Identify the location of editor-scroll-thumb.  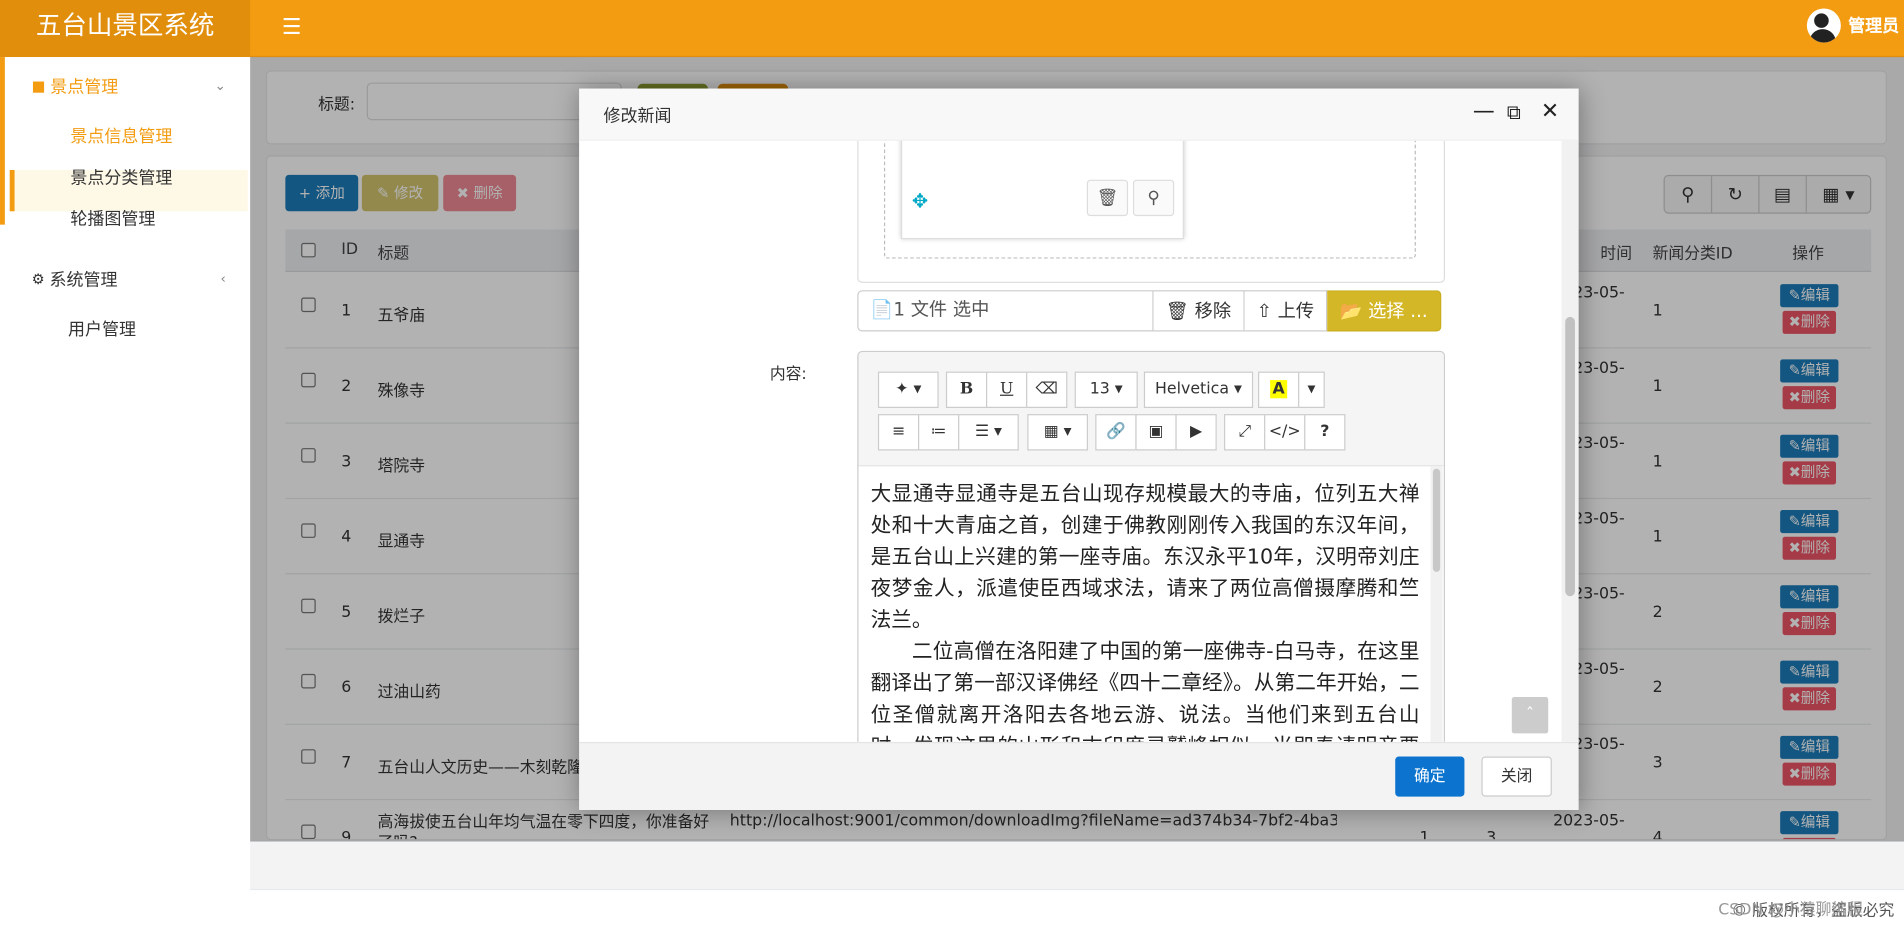
(1436, 520).